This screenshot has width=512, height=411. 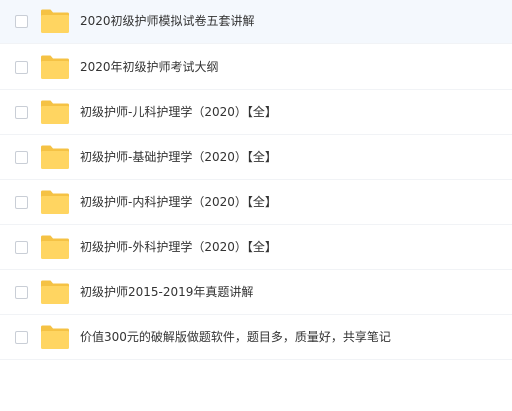 I want to click on file-name: 价值300元的破解版做题软件，题目多，质量好，共享笔记, so click(x=235, y=337).